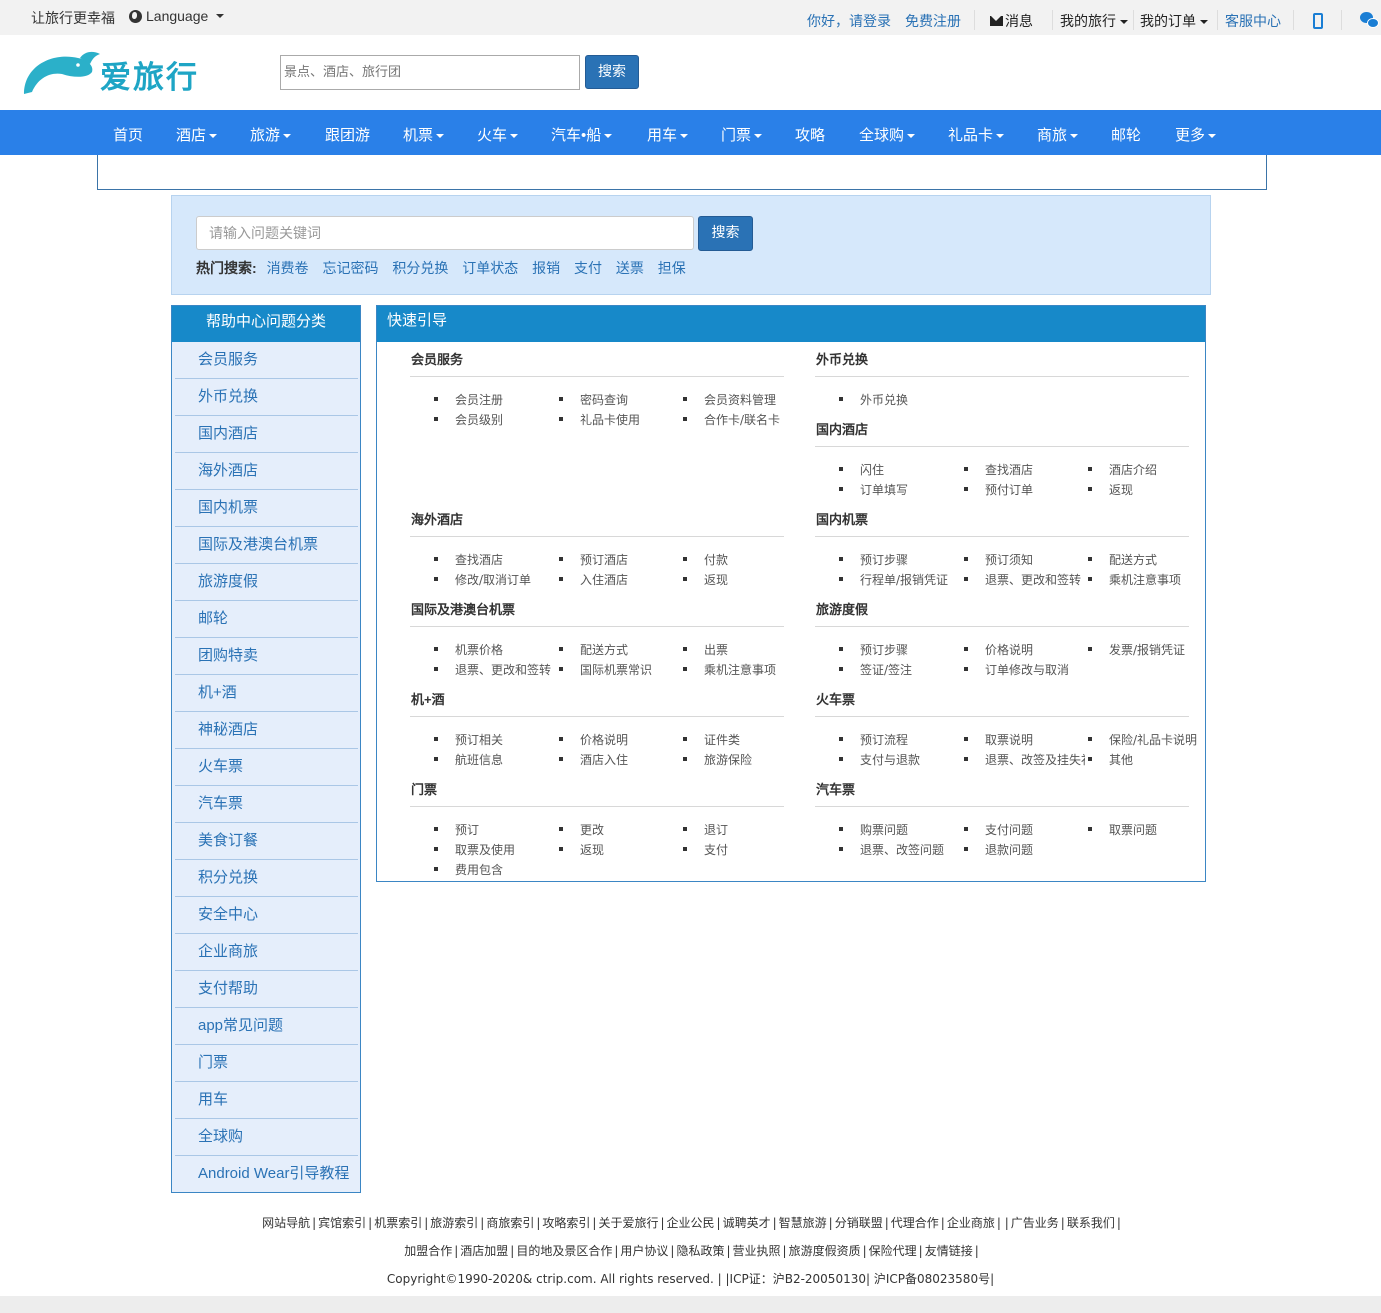  What do you see at coordinates (672, 268) in the screenshot?
I see `hot-search-link: 担保` at bounding box center [672, 268].